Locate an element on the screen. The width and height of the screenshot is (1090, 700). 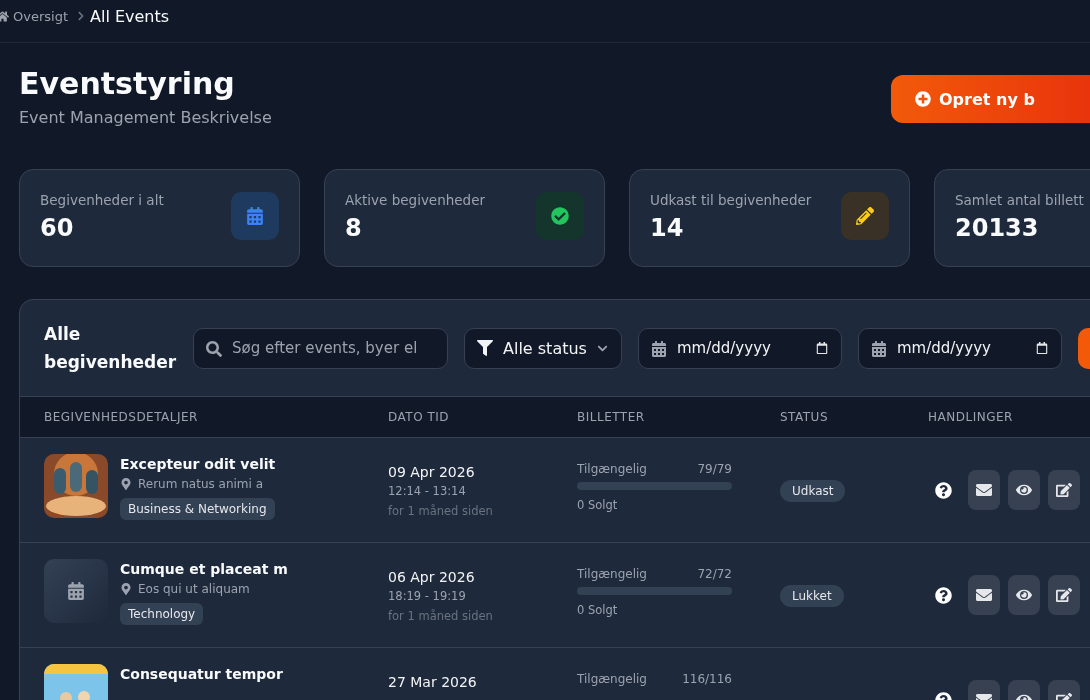
event-date: 09 Apr 2026 is located at coordinates (432, 472).